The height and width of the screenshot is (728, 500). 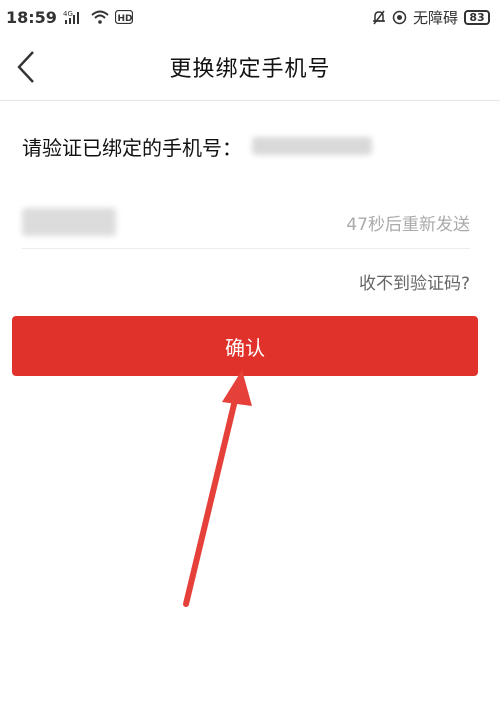 I want to click on page-title: 更换绑定手机号, so click(x=250, y=69).